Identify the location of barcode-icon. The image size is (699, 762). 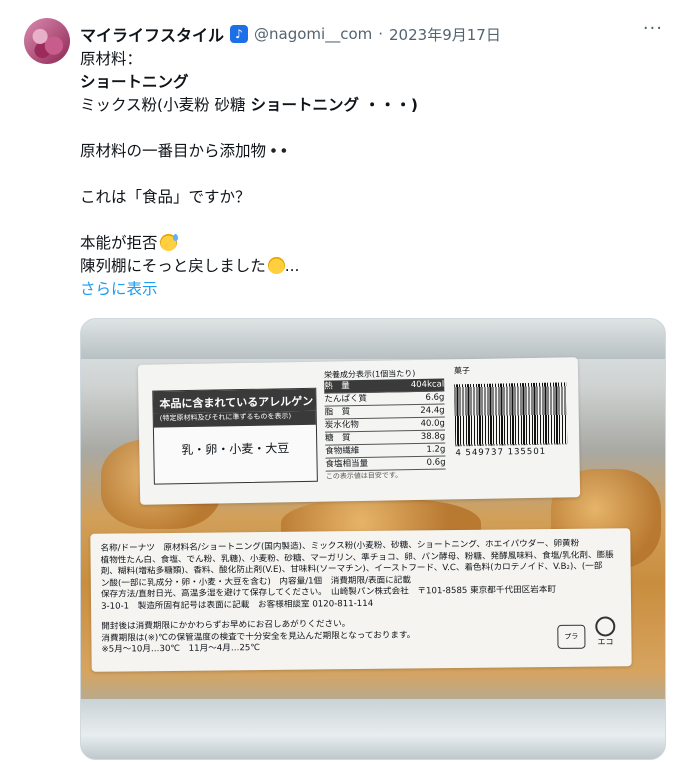
(511, 414).